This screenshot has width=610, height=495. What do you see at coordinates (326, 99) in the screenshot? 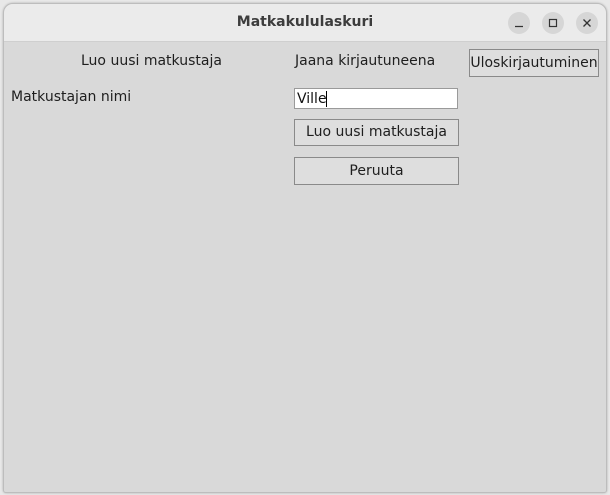
I see `text-cursor` at bounding box center [326, 99].